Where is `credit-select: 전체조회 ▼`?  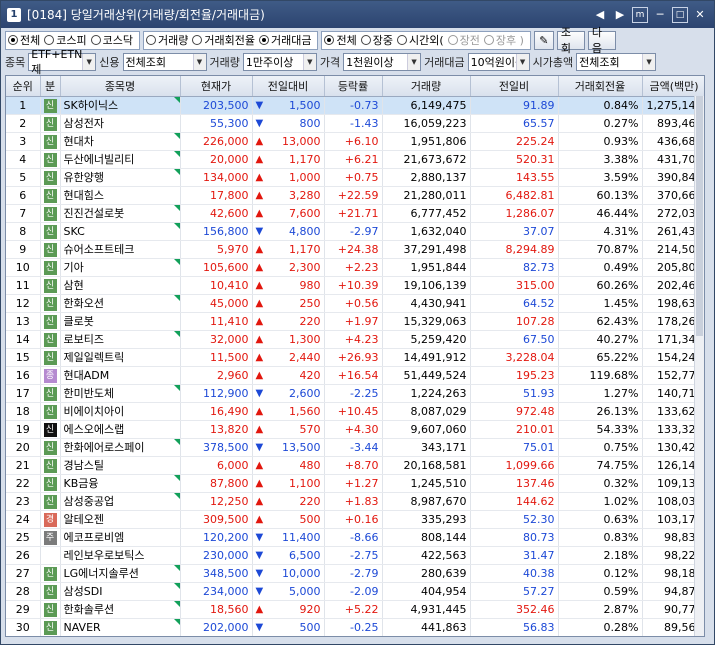
credit-select: 전체조회 ▼ is located at coordinates (164, 62).